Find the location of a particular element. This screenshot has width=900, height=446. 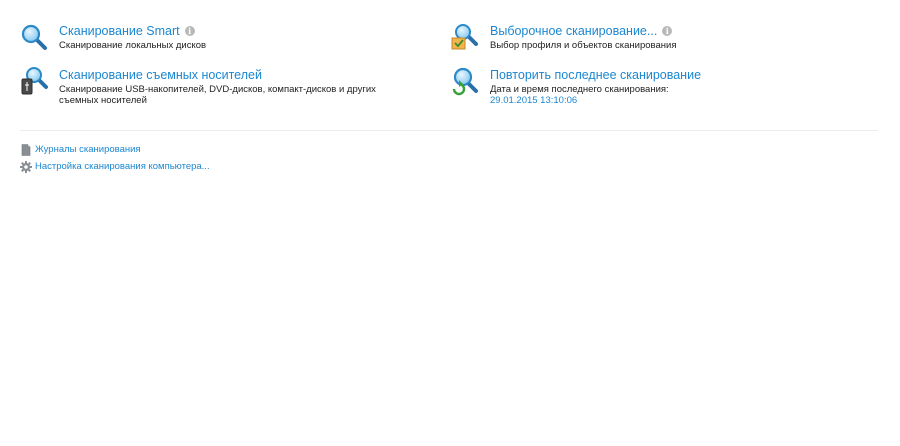

document-icon is located at coordinates (26, 150).